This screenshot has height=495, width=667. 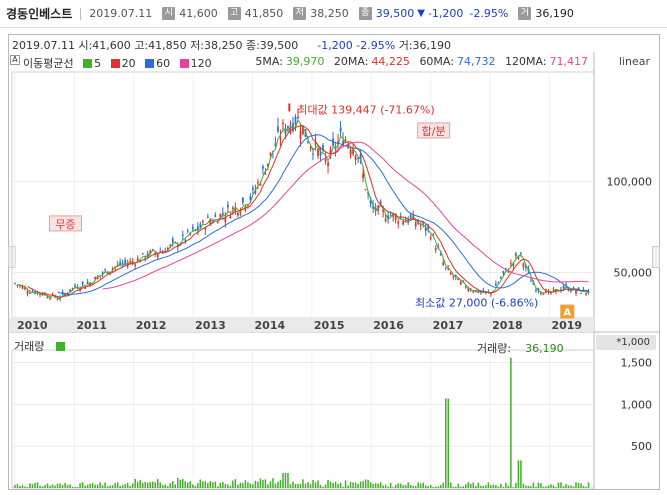 I want to click on price-tick-label: 100,000, so click(x=630, y=181).